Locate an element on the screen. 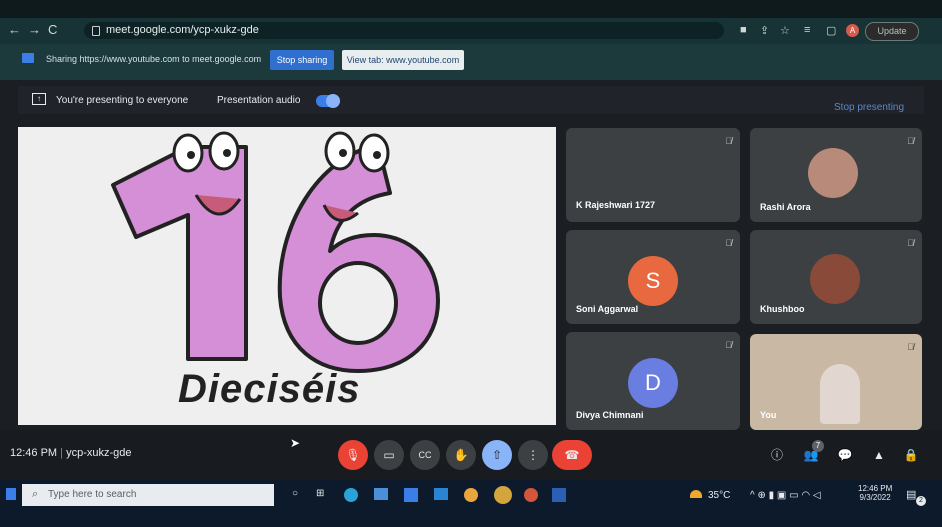  presentation-audio-label: Presentation audio is located at coordinates (259, 100).